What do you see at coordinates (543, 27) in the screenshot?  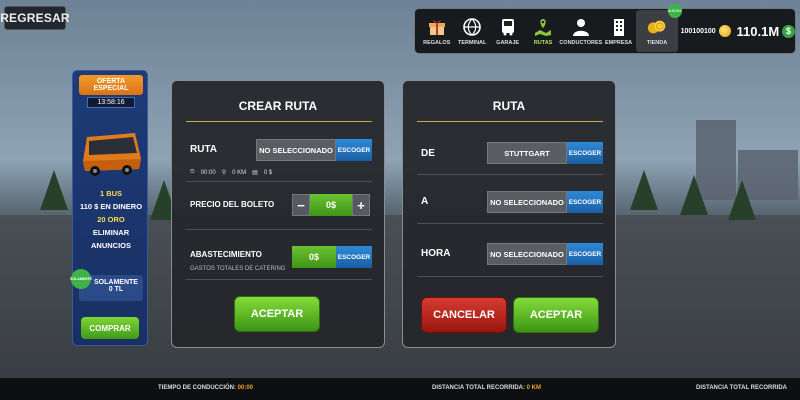 I see `map-icon` at bounding box center [543, 27].